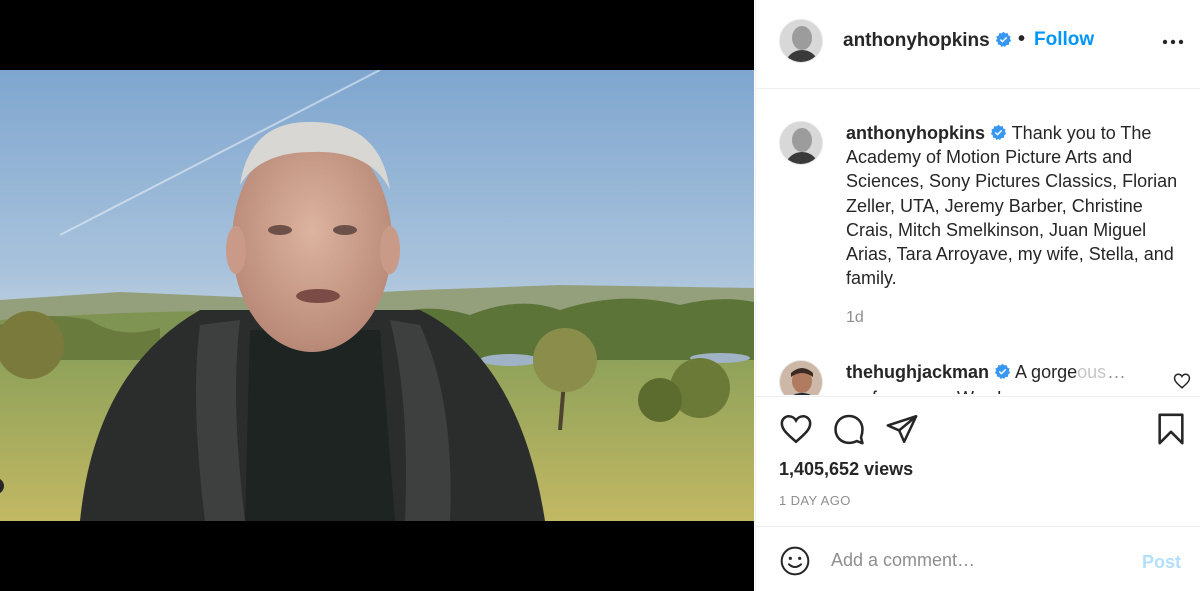 This screenshot has height=591, width=1200. I want to click on bookmark-icon, so click(1171, 429).